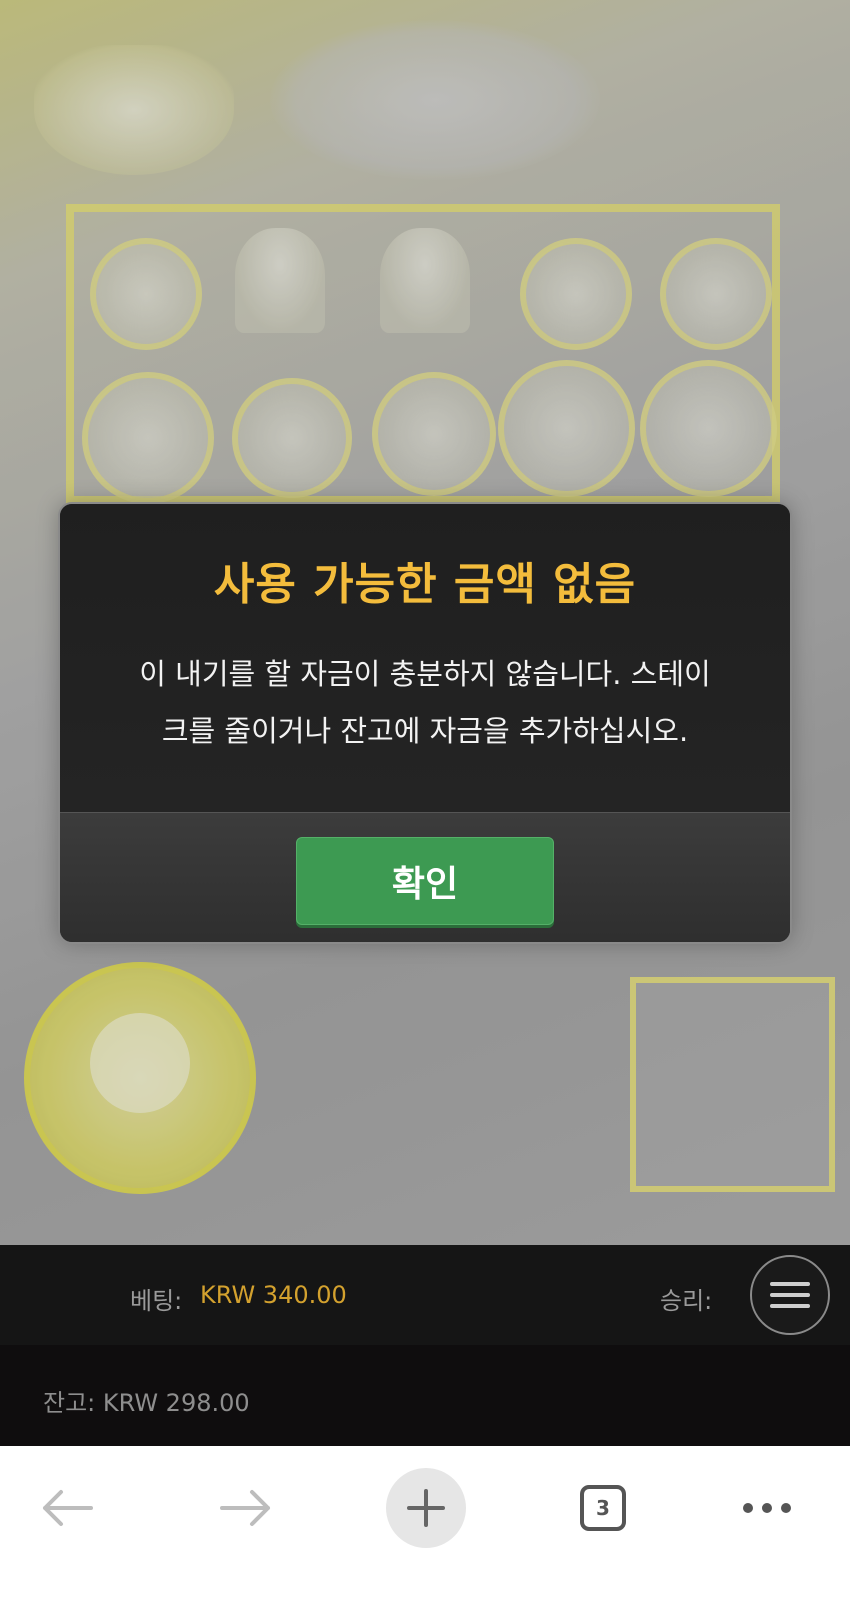 This screenshot has width=850, height=1611. I want to click on forward-arrow-icon, so click(245, 1508).